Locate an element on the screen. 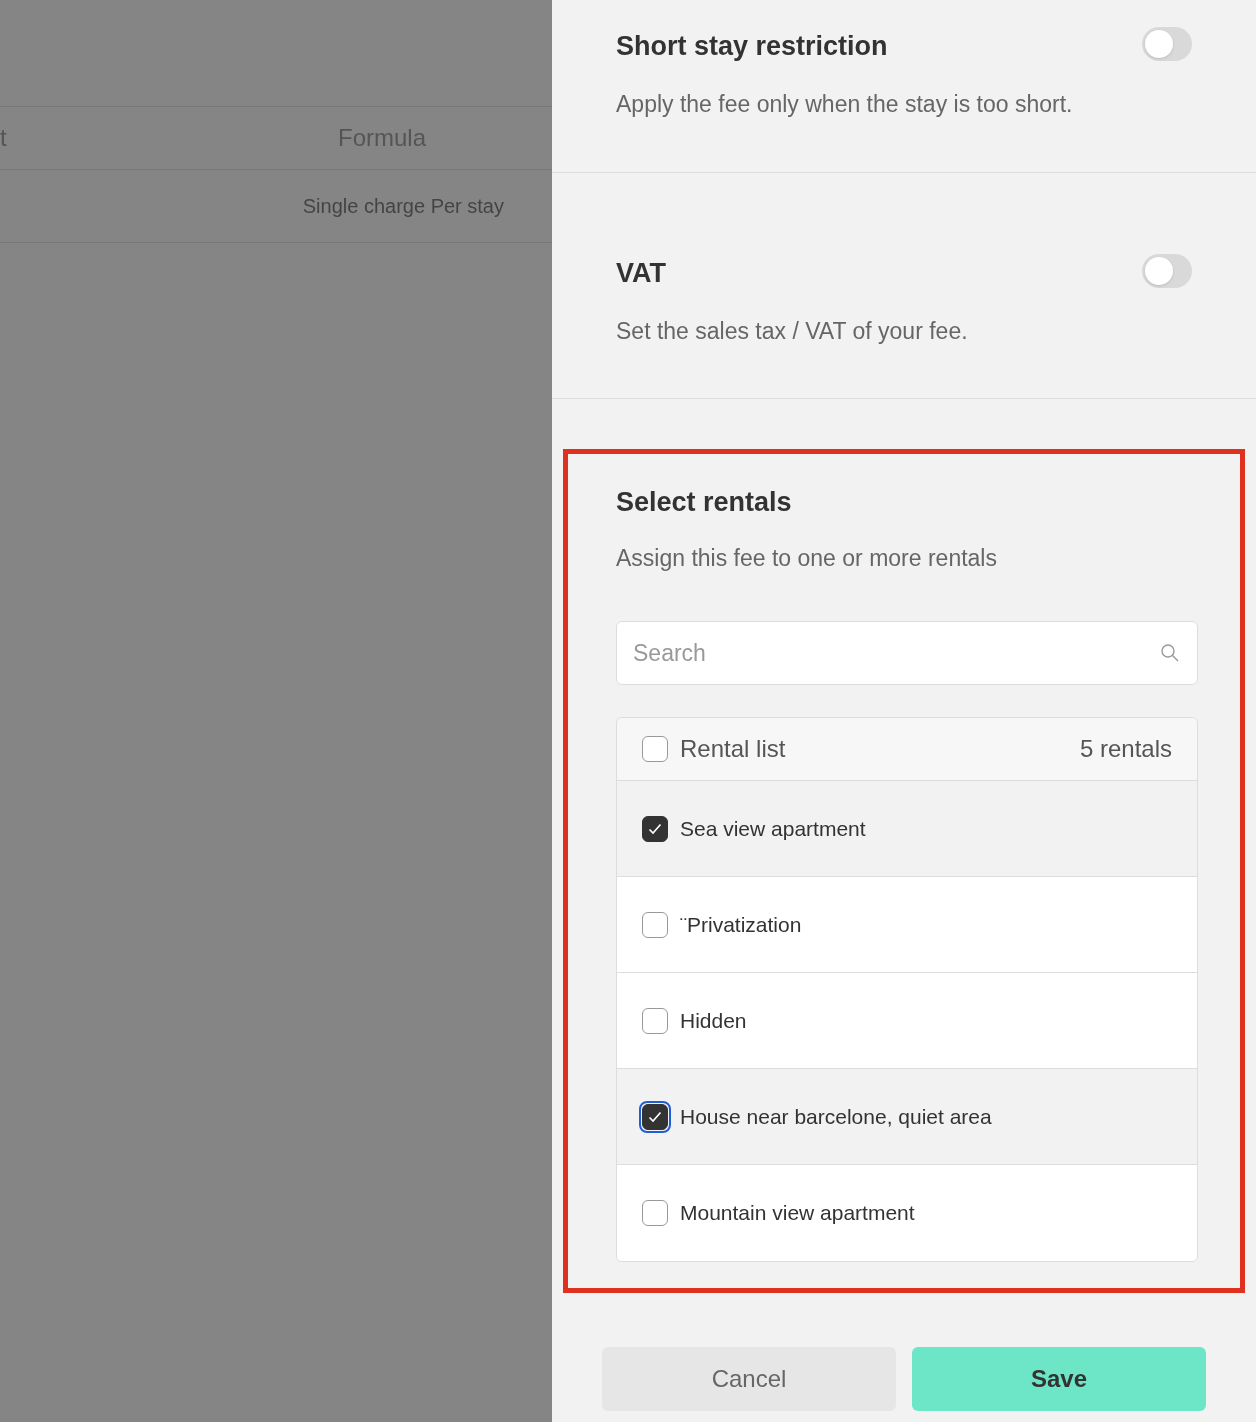  setting-description: Set the sales tax / VAT of your fee. is located at coordinates (792, 331).